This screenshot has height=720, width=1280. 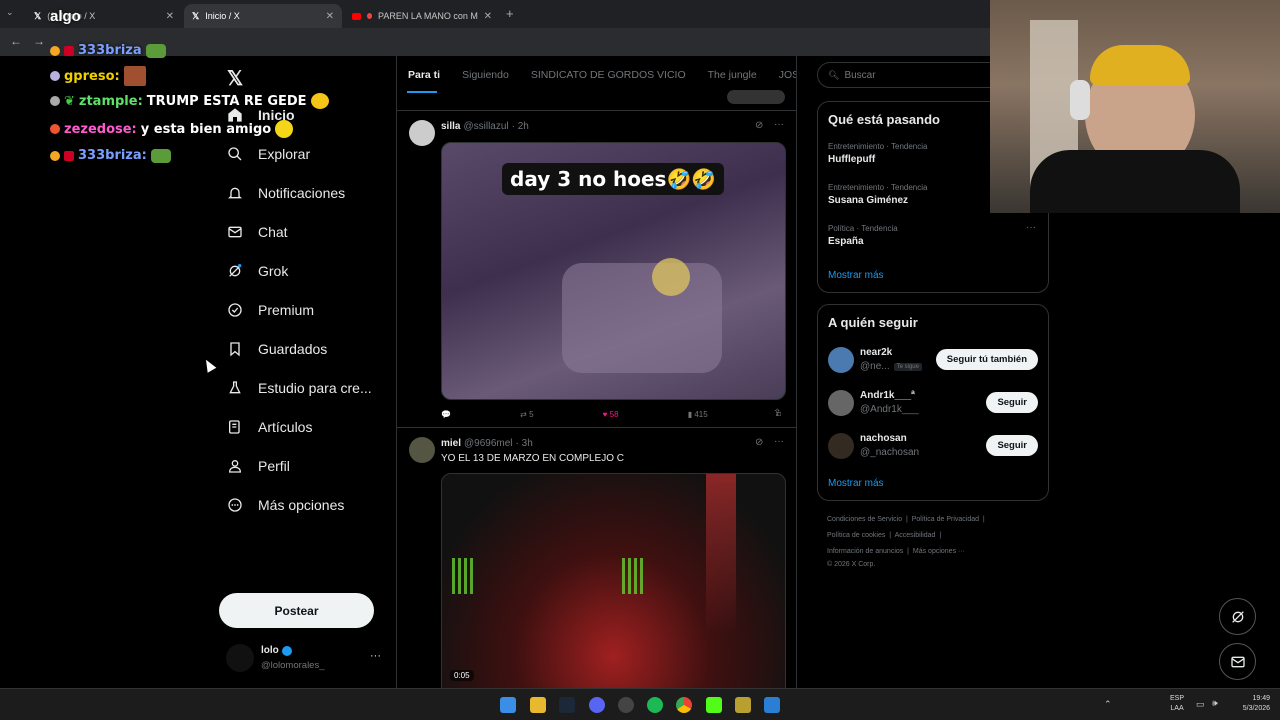 I want to click on language-code: ESP, so click(x=1177, y=698).